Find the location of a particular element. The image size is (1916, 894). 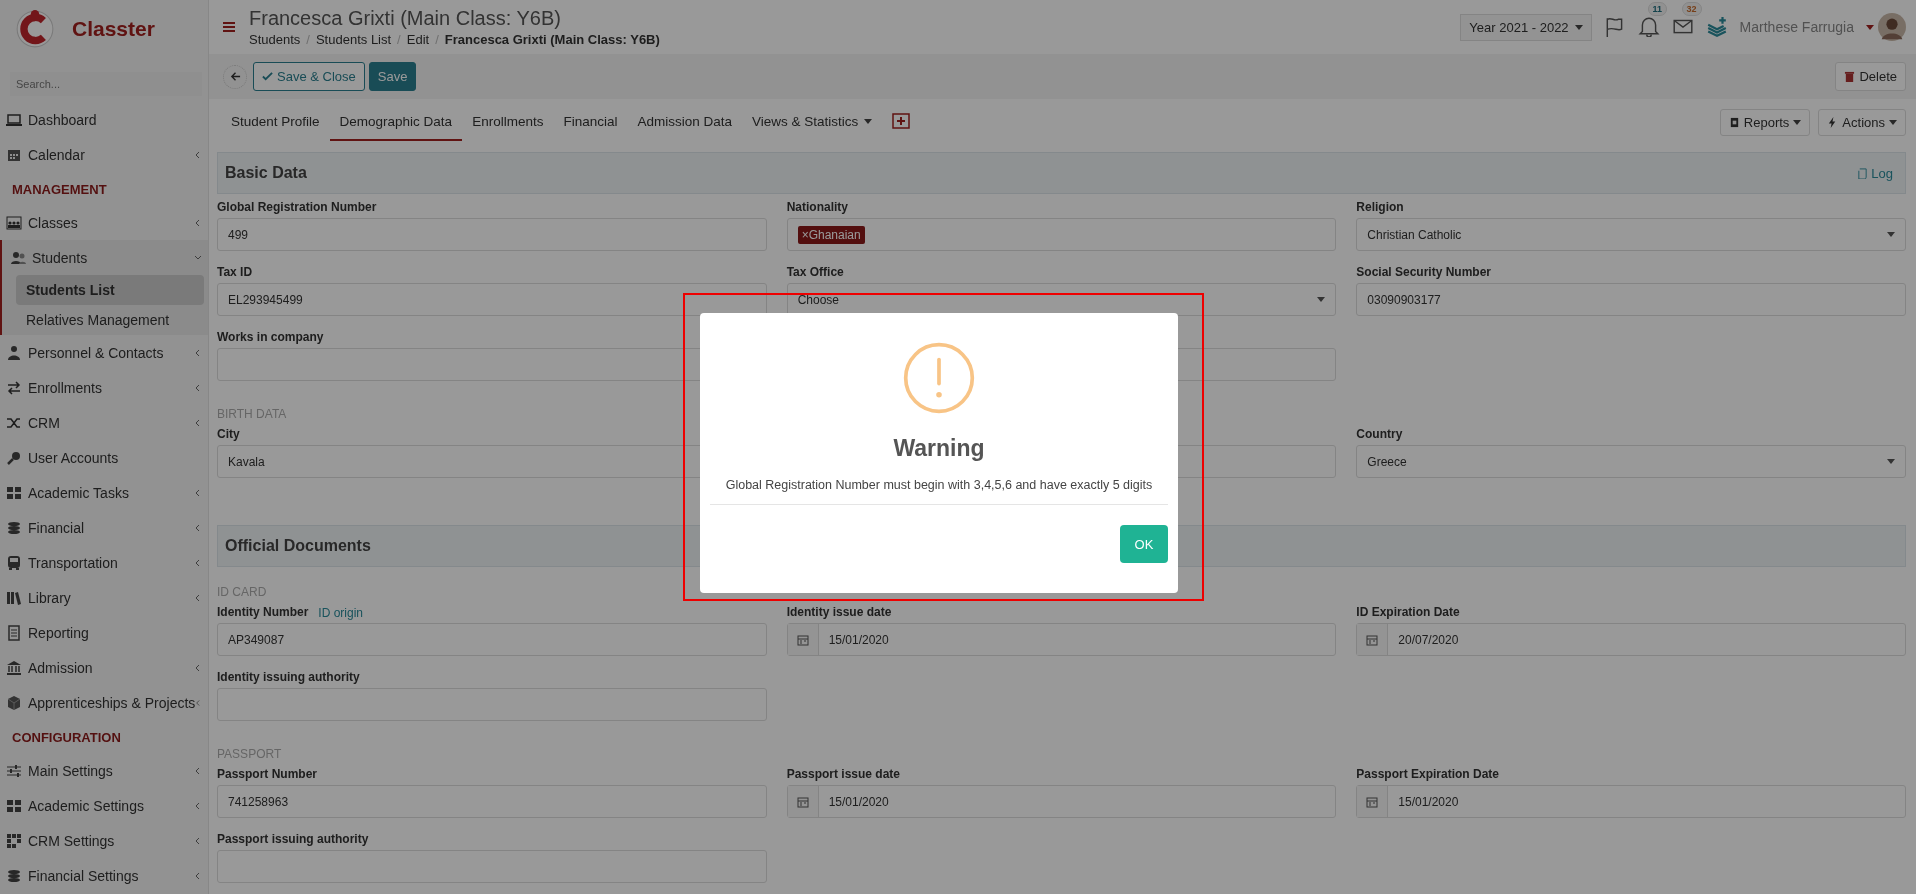

dialog-title: Warning is located at coordinates (939, 448).